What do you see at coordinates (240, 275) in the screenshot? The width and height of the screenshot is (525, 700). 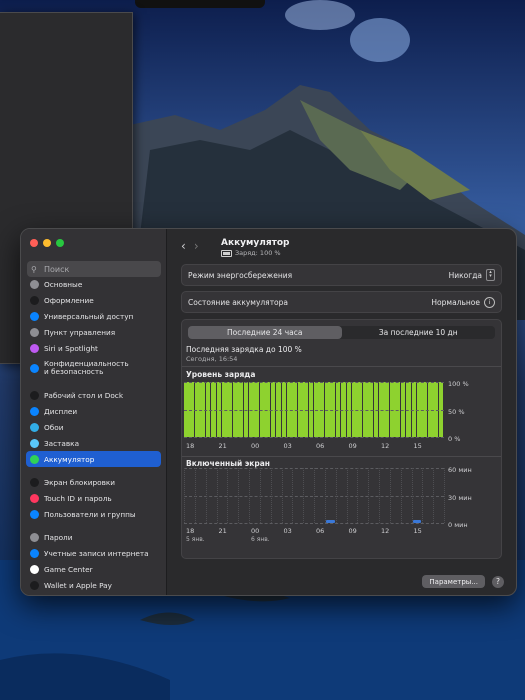 I see `power-saving-label: Режим энергосбережения` at bounding box center [240, 275].